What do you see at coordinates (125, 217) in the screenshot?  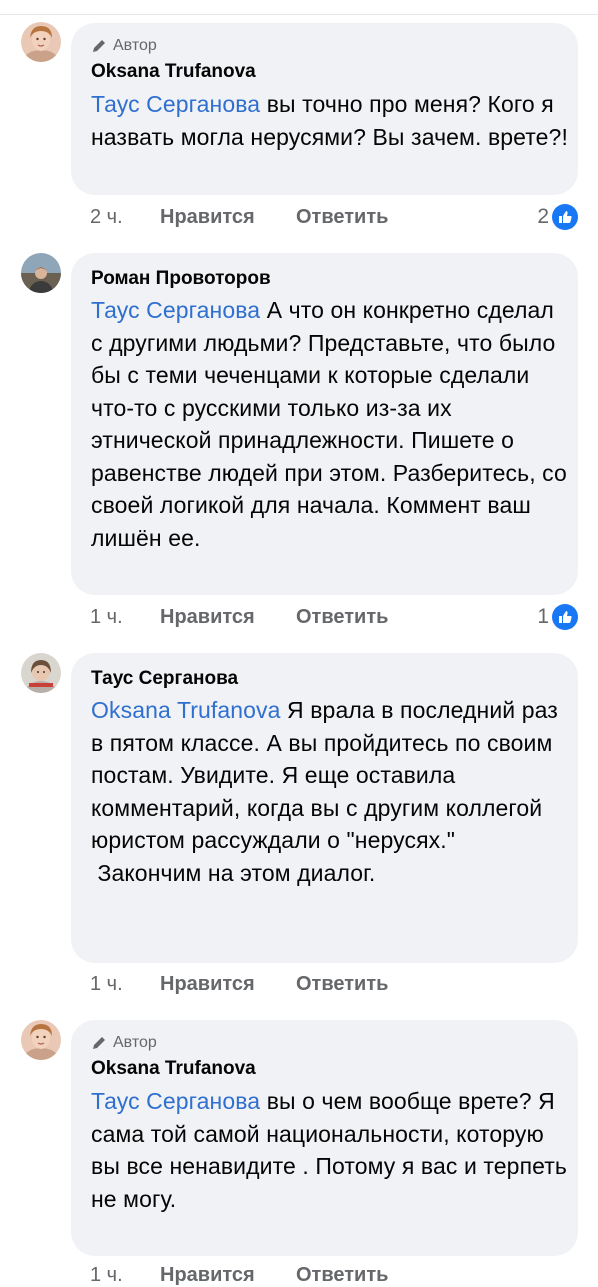 I see `comment-time: 2 ч.` at bounding box center [125, 217].